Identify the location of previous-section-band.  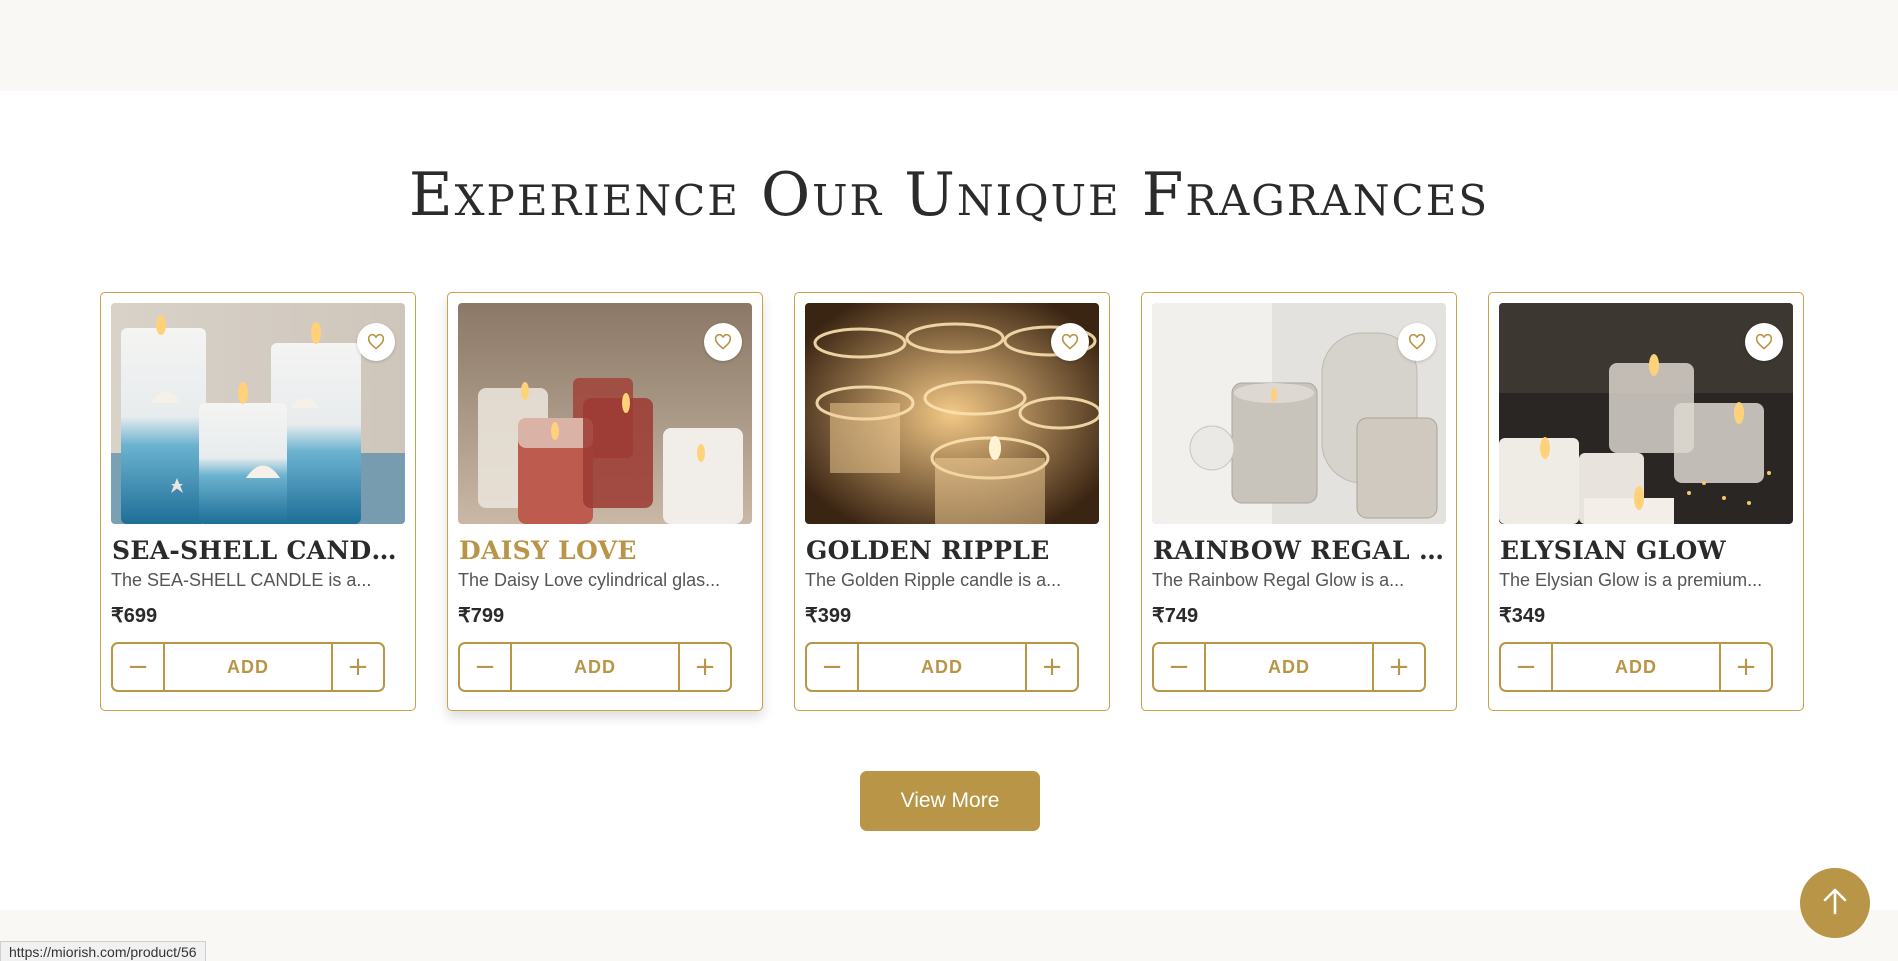
(949, 45).